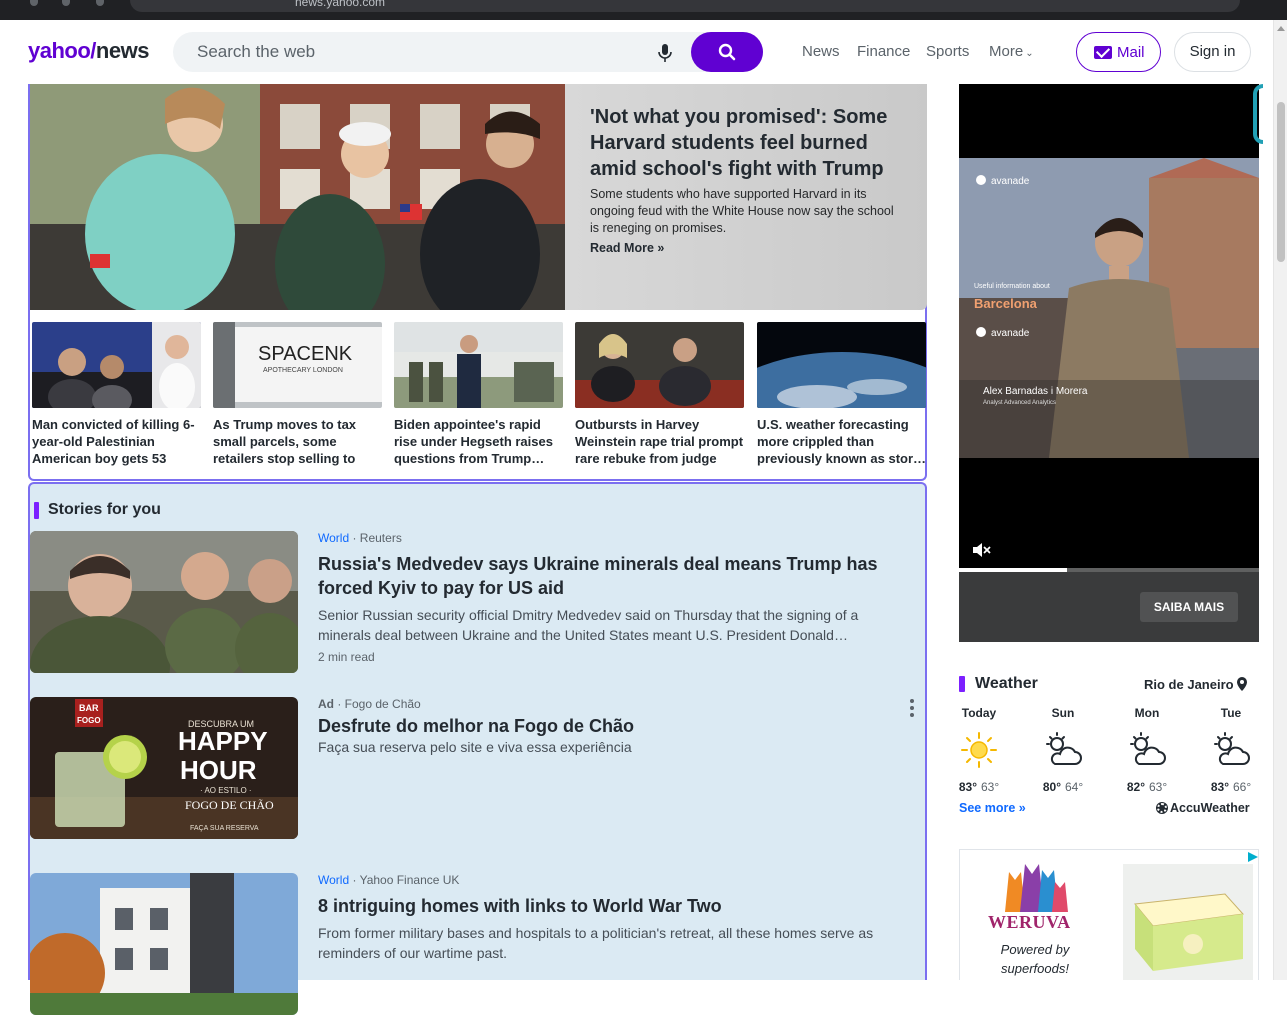  I want to click on mail-icon, so click(1103, 52).